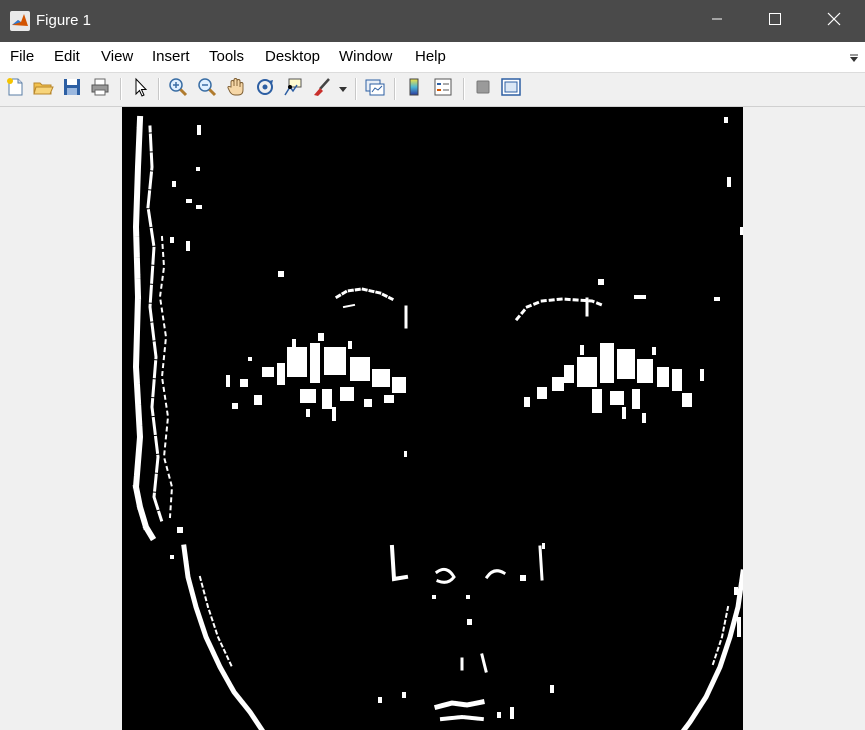 The width and height of the screenshot is (865, 730). I want to click on link-plot-button, so click(375, 89).